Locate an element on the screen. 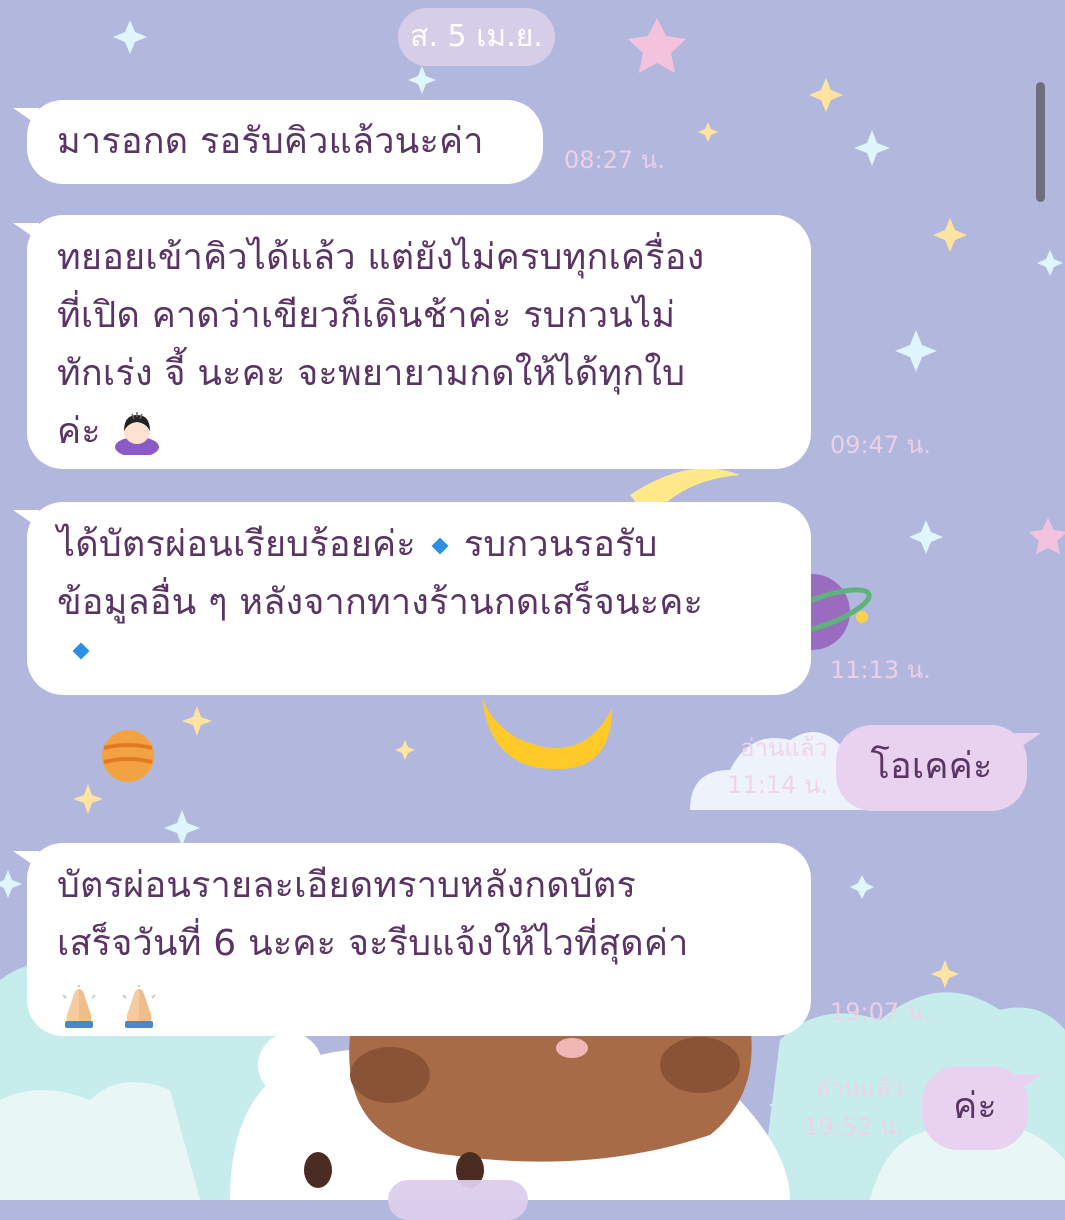 The width and height of the screenshot is (1065, 1220). message-timestamp: 09:47 น. is located at coordinates (880, 445).